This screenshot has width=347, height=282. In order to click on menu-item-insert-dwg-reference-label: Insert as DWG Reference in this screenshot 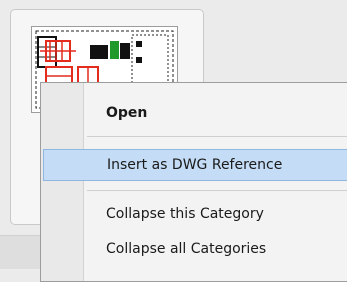, I will do `click(195, 165)`.